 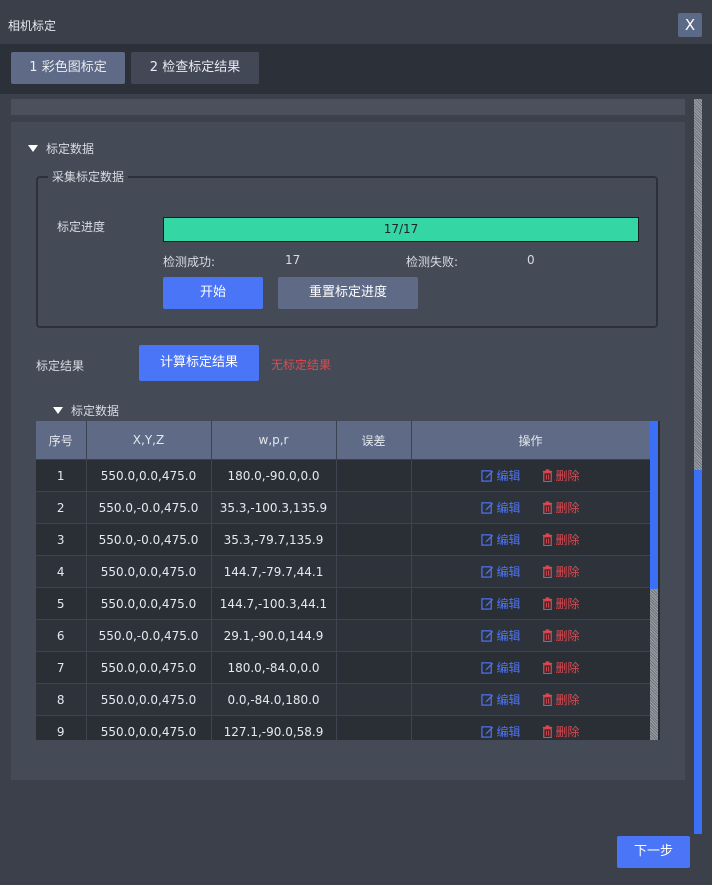 What do you see at coordinates (301, 365) in the screenshot?
I see `result-status: 无标定结果` at bounding box center [301, 365].